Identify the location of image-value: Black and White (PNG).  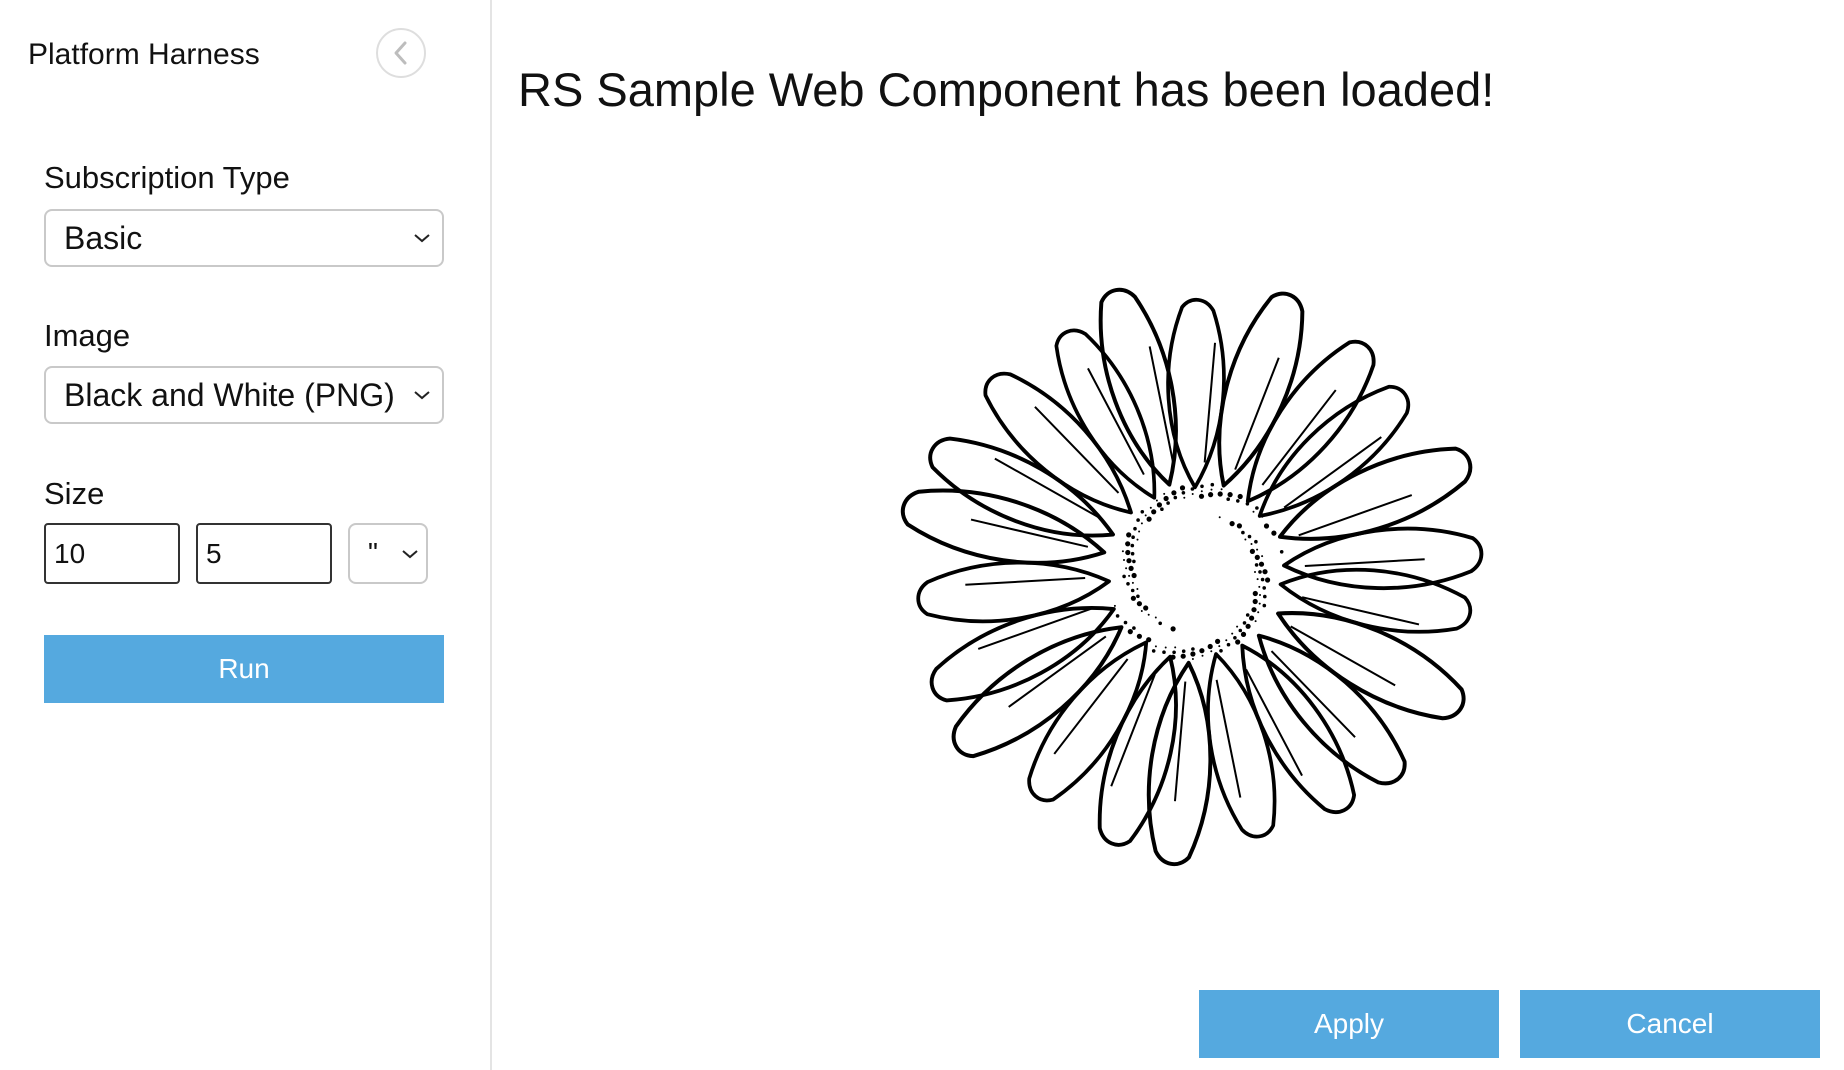
(229, 394).